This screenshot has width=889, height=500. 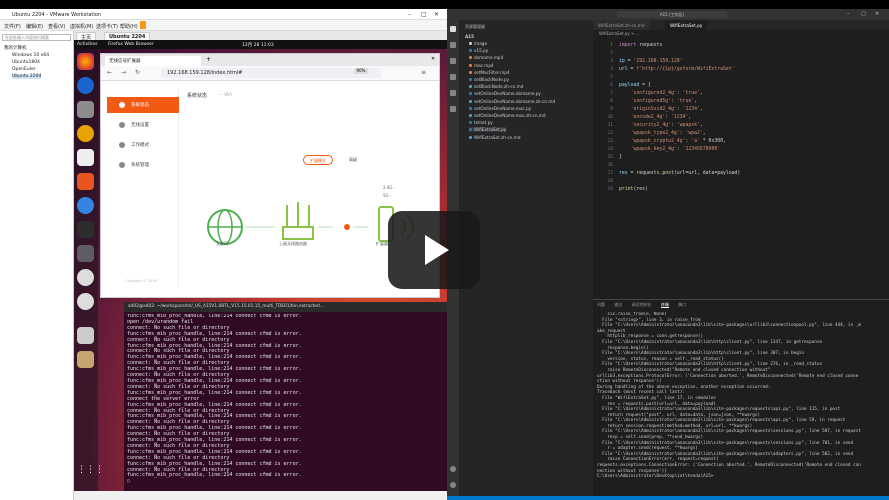 What do you see at coordinates (496, 86) in the screenshot?
I see `file-item: setBlackNode.zh-cn.md` at bounding box center [496, 86].